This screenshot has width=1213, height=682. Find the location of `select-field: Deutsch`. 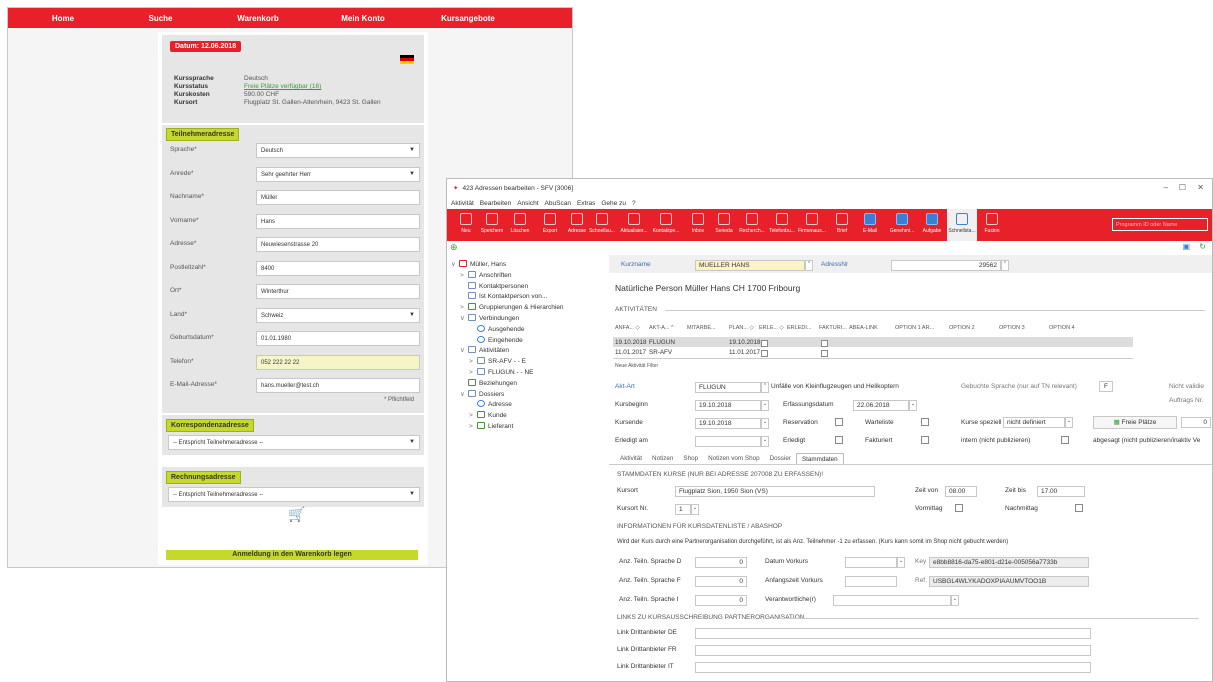

select-field: Deutsch is located at coordinates (338, 150).